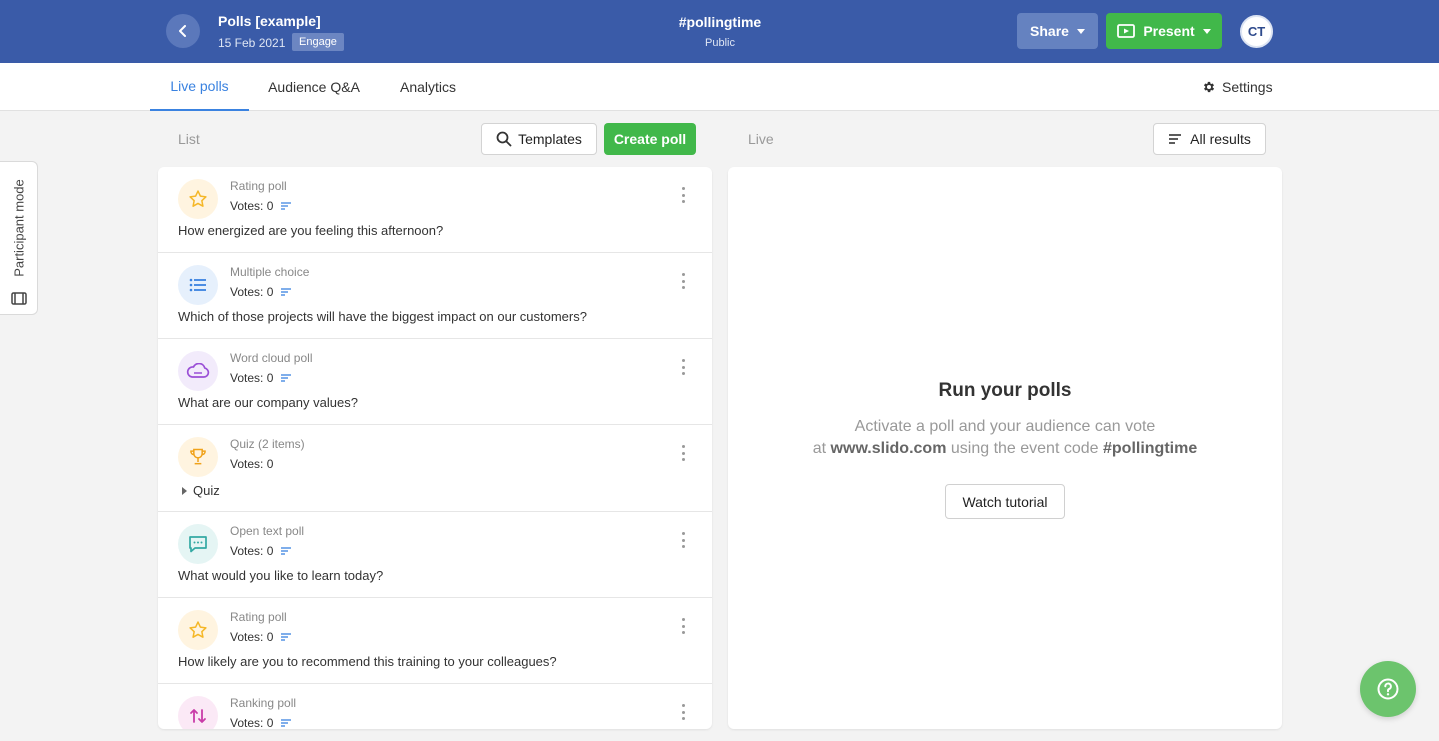  Describe the element at coordinates (198, 544) in the screenshot. I see `chat-icon` at that location.